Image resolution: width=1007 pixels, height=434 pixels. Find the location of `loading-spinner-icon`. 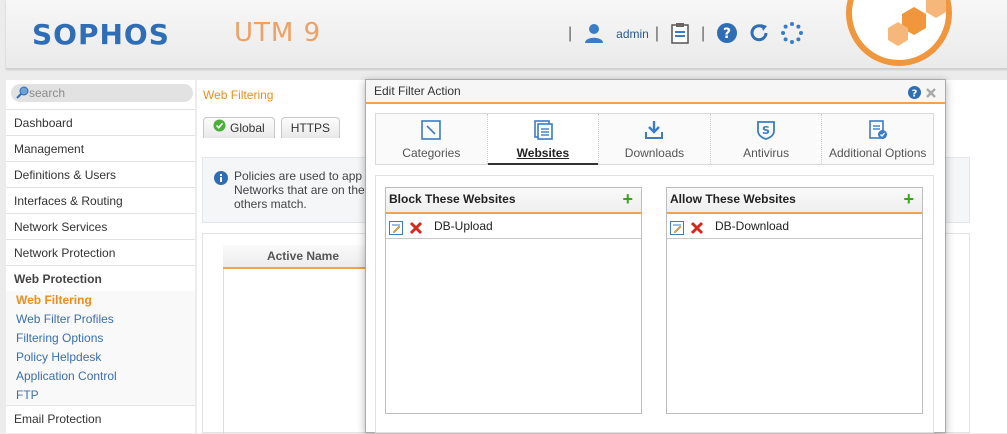

loading-spinner-icon is located at coordinates (792, 34).